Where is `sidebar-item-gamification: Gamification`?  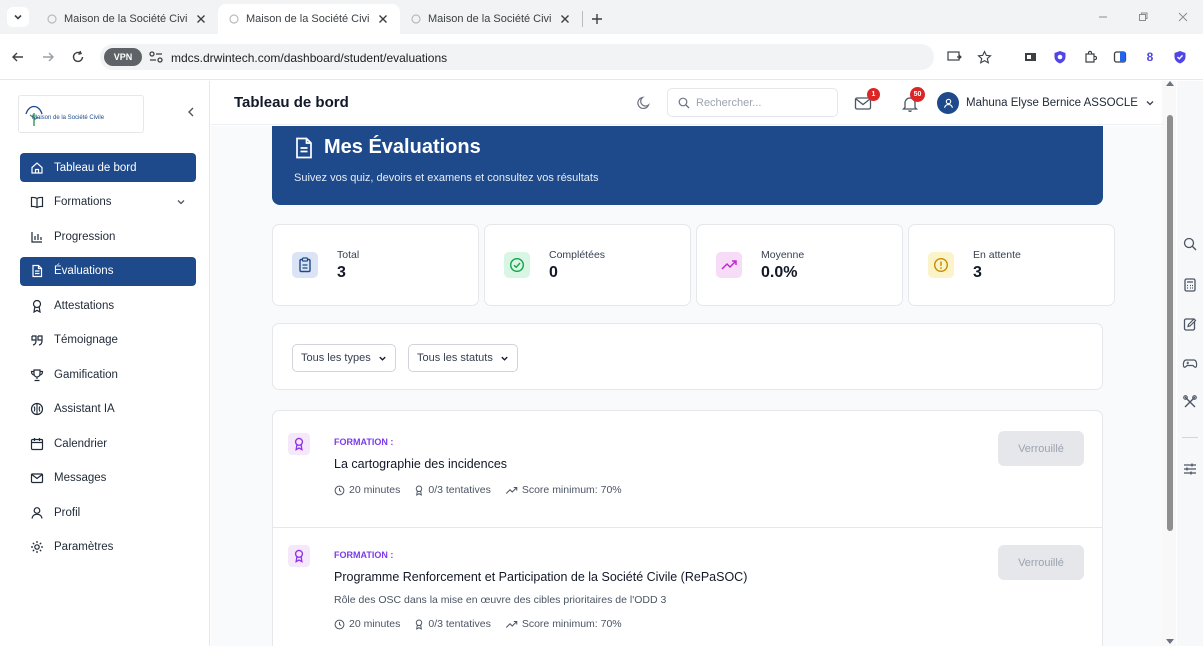
sidebar-item-gamification: Gamification is located at coordinates (108, 374).